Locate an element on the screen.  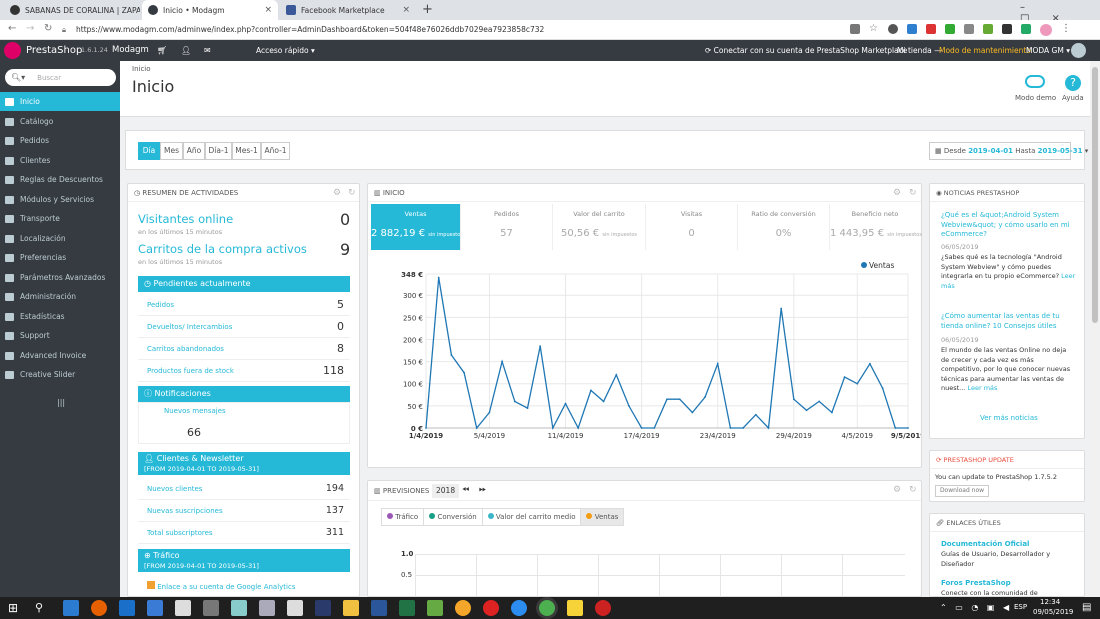
sidebar-item-localizacion: Localización is located at coordinates (60, 238).